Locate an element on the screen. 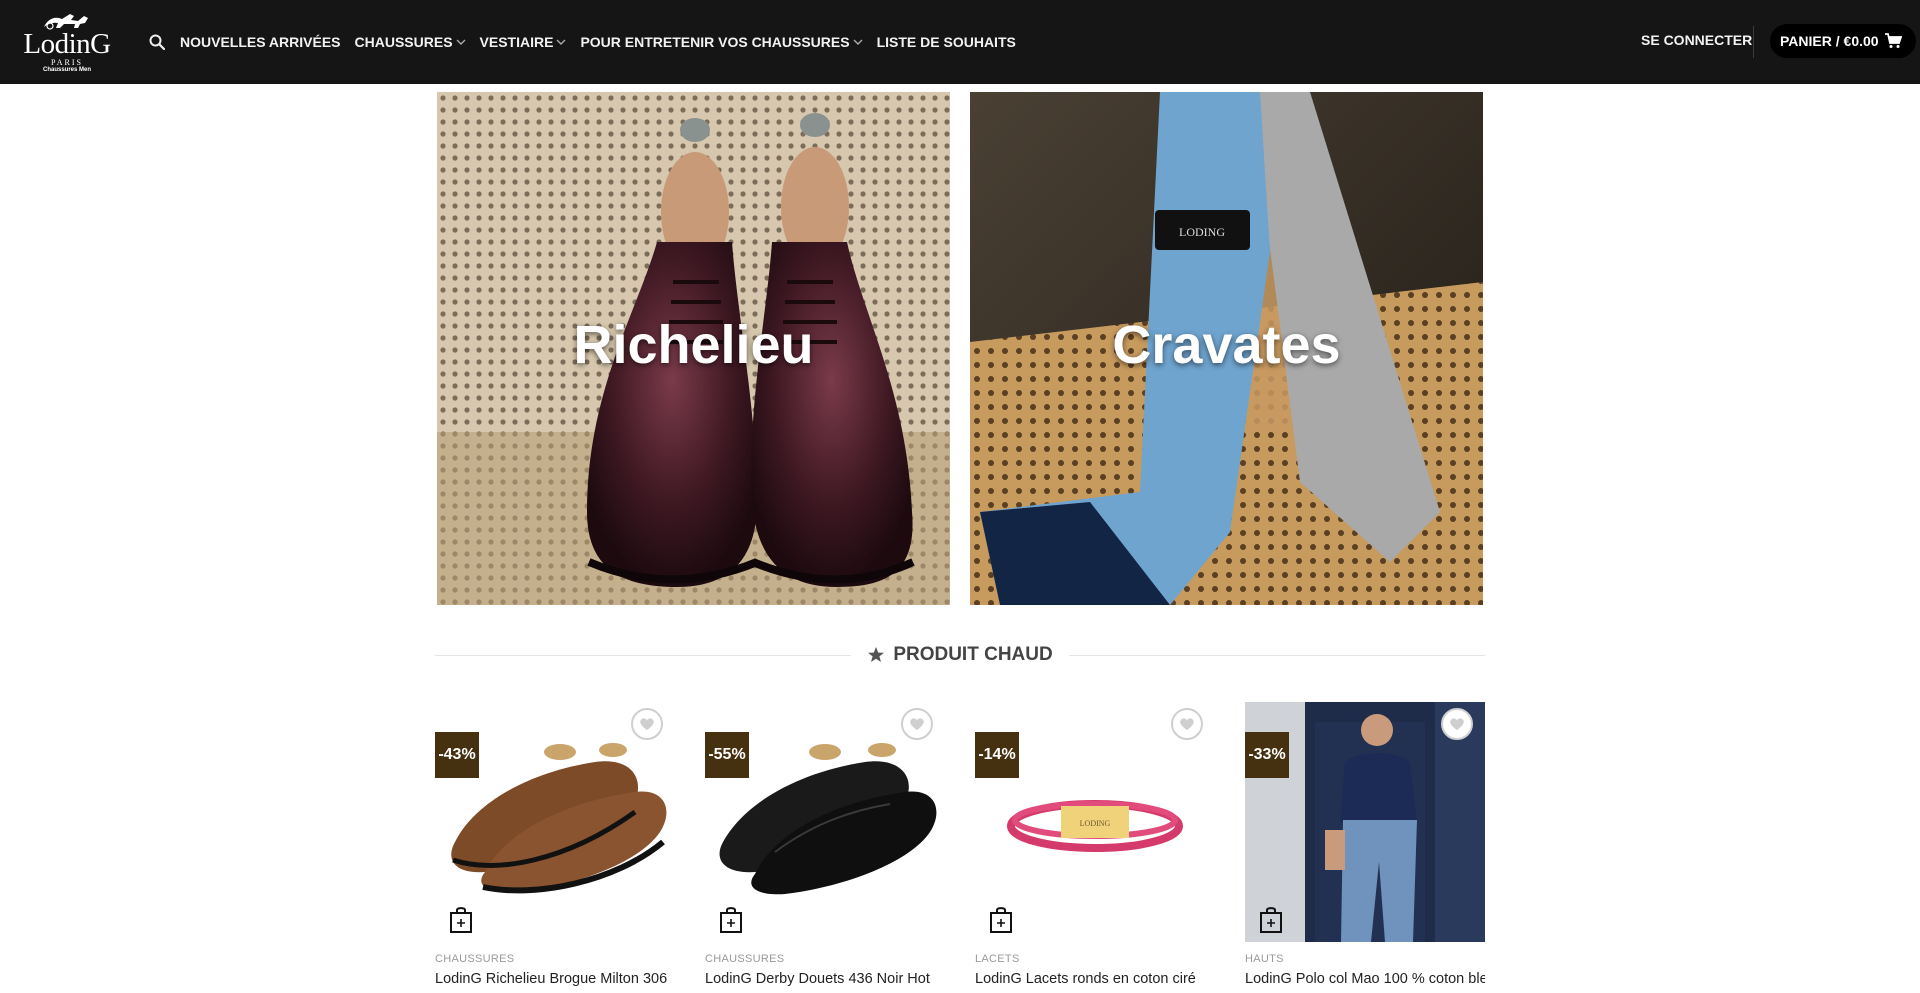  nav-item-label: CHAUSSURES is located at coordinates (403, 42).